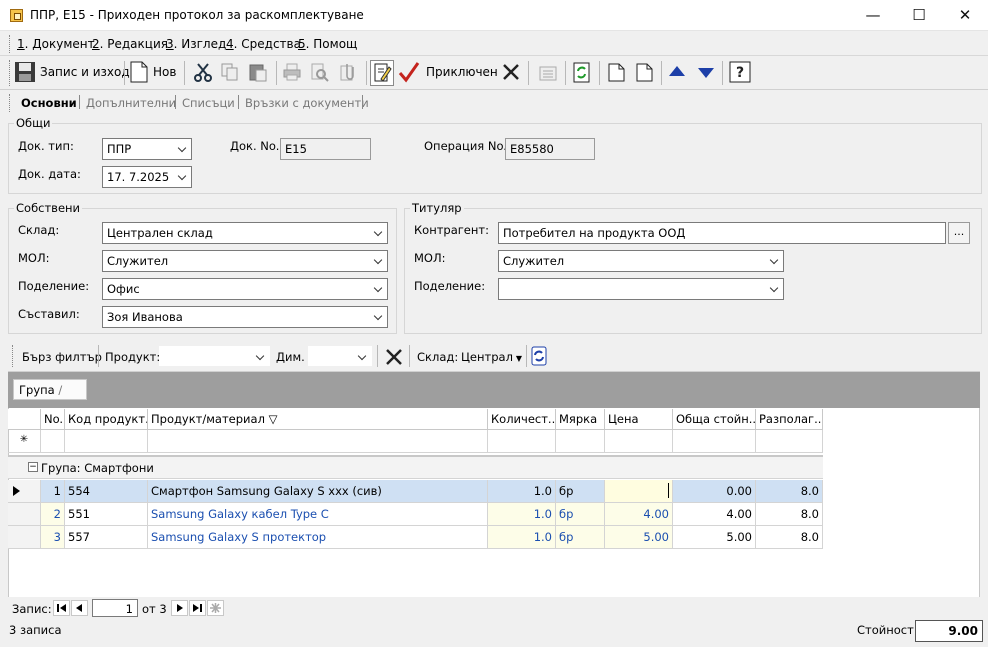  What do you see at coordinates (53, 419) in the screenshot?
I see `column-header-no: No.` at bounding box center [53, 419].